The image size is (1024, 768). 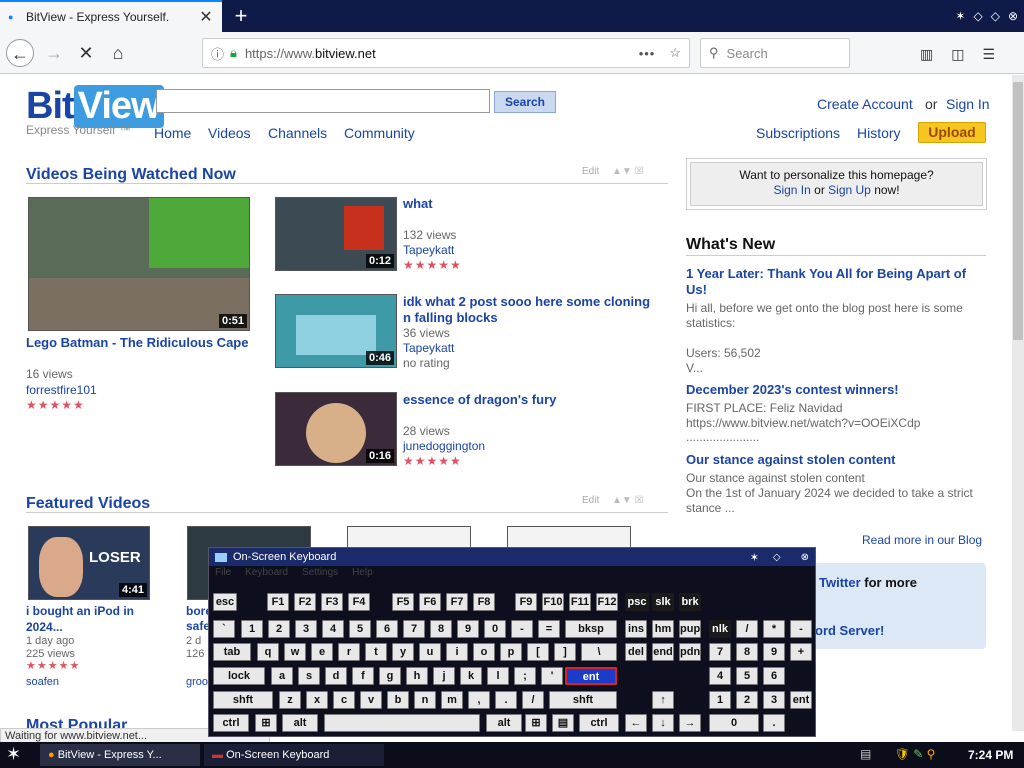 I want to click on key: 9, so click(x=774, y=652).